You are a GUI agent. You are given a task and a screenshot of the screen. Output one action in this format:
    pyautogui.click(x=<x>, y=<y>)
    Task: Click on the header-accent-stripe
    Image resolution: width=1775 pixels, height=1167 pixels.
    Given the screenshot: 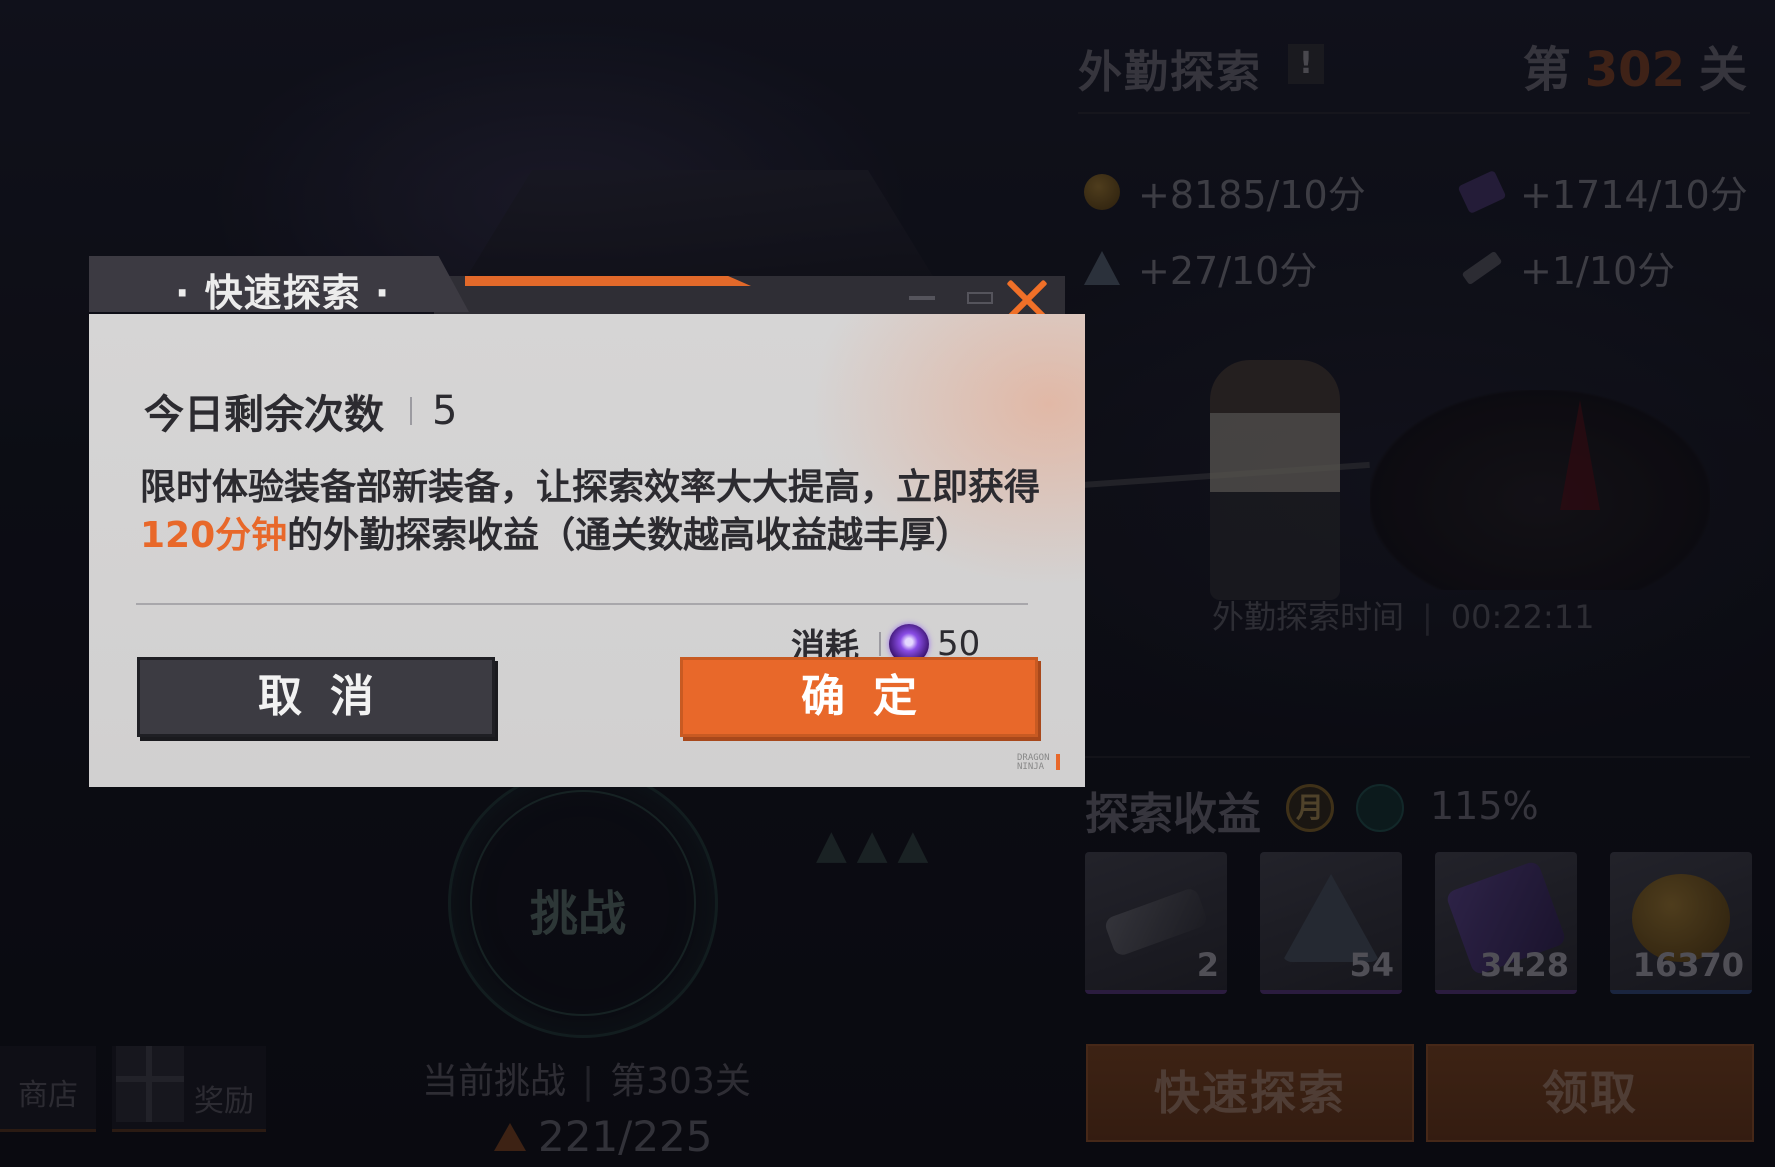 What is the action you would take?
    pyautogui.click(x=608, y=281)
    